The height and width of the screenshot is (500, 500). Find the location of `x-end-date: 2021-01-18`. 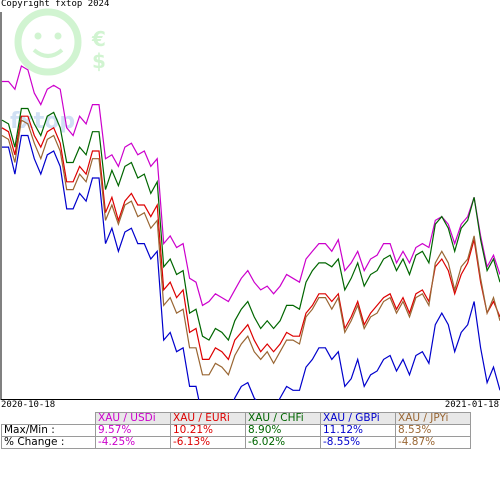

x-end-date: 2021-01-18 is located at coordinates (471, 405).